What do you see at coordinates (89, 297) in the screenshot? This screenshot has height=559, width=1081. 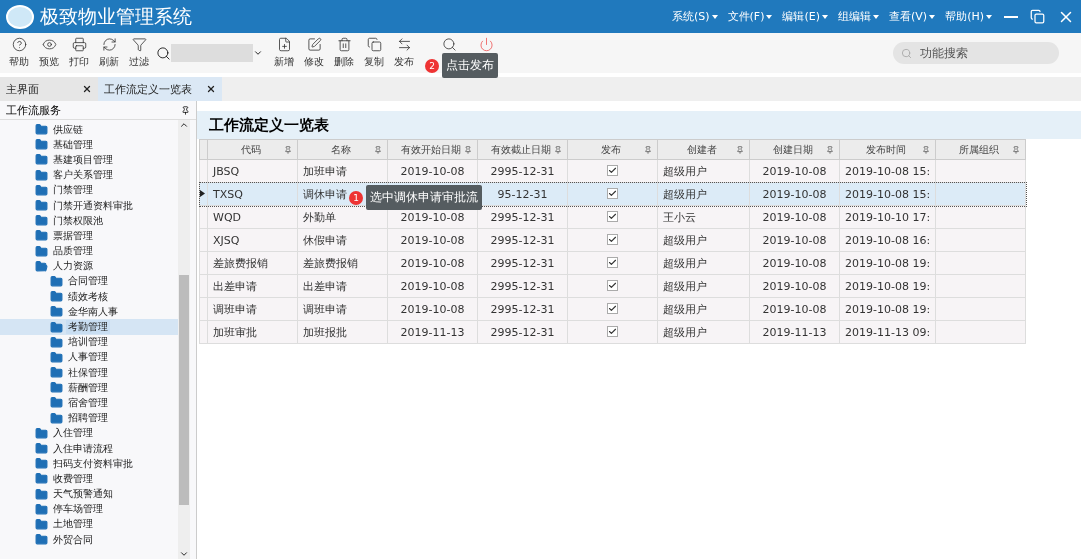 I see `tree-item: 绩效考核` at bounding box center [89, 297].